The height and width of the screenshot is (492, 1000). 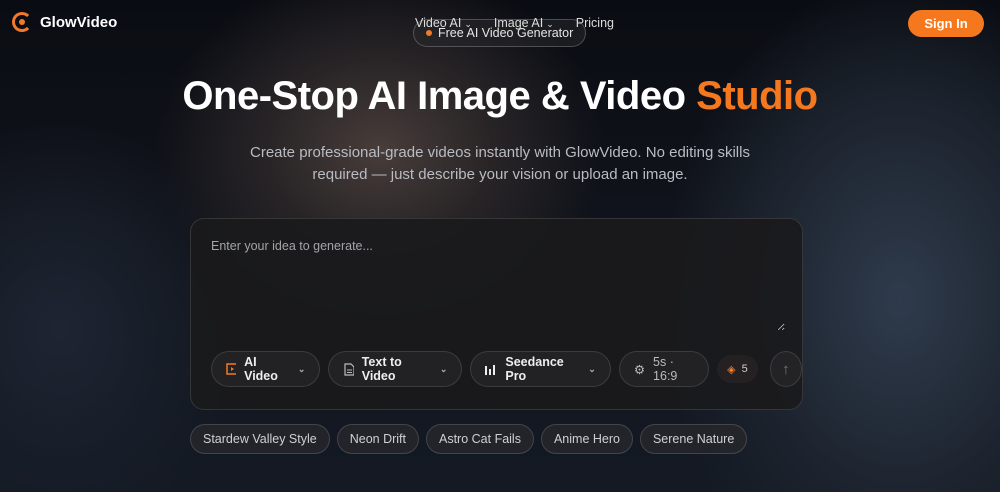 I want to click on nav-video-ai: Video AI ⌄, so click(x=443, y=23).